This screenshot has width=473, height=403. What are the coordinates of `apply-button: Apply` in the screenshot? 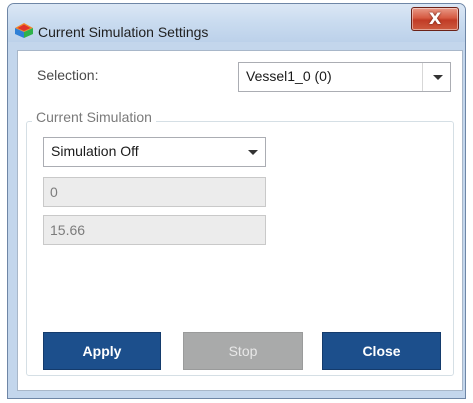 It's located at (102, 351).